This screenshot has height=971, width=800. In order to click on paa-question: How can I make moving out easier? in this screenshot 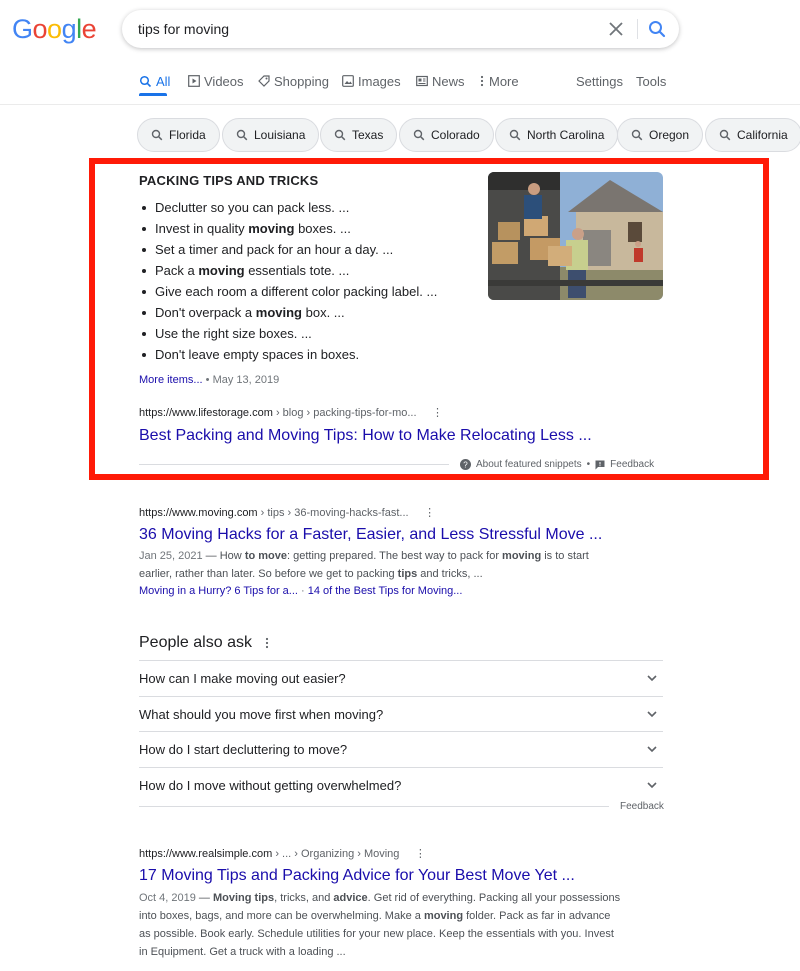, I will do `click(401, 677)`.